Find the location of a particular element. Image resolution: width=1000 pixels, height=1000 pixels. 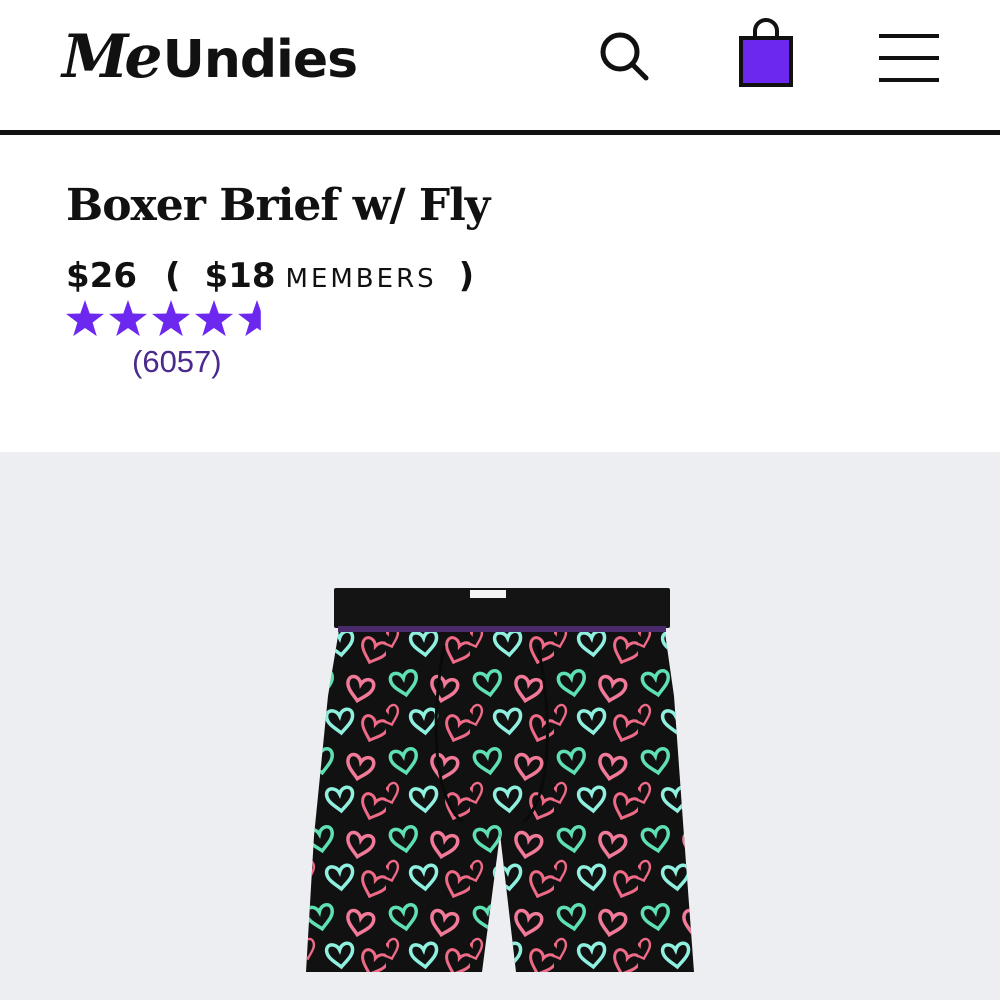

shopping-bag-button is located at coordinates (766, 54).